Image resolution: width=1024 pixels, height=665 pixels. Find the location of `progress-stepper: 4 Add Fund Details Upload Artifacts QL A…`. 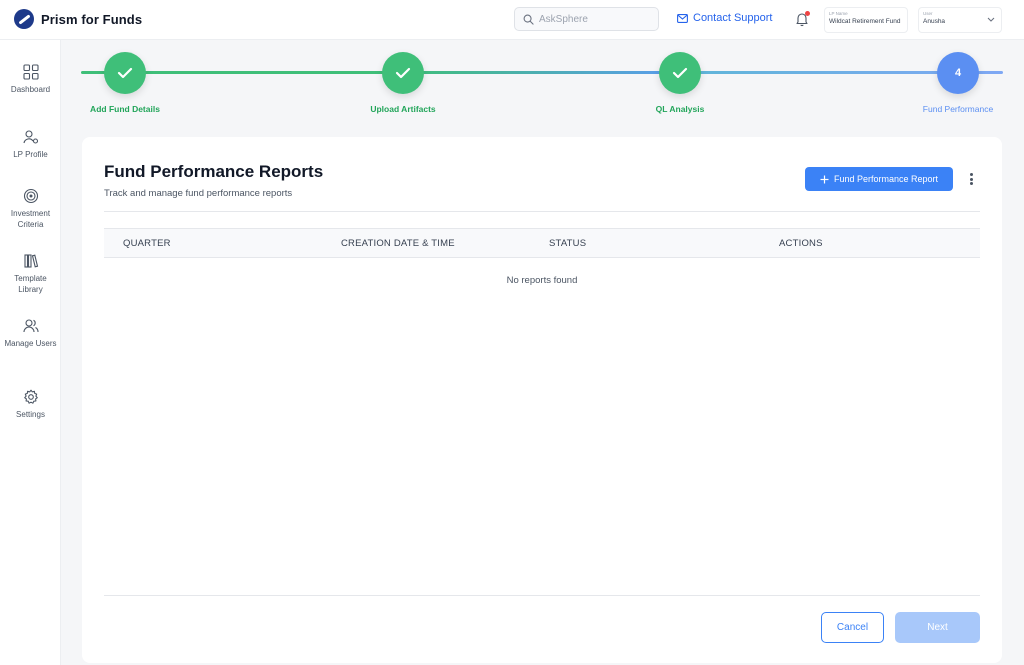

progress-stepper: 4 Add Fund Details Upload Artifacts QL A… is located at coordinates (542, 85).